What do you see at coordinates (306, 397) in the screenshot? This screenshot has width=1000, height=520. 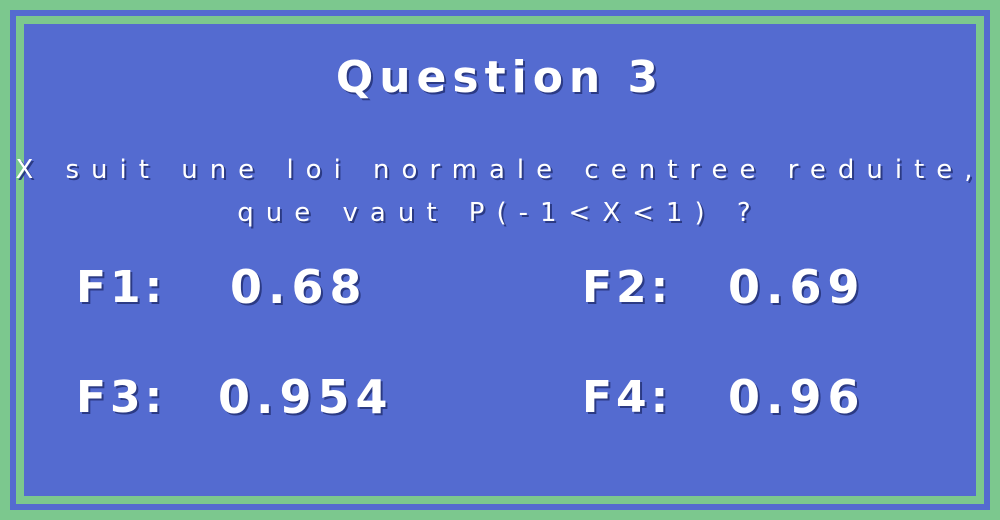 I see `answer-value-f3: 0.954` at bounding box center [306, 397].